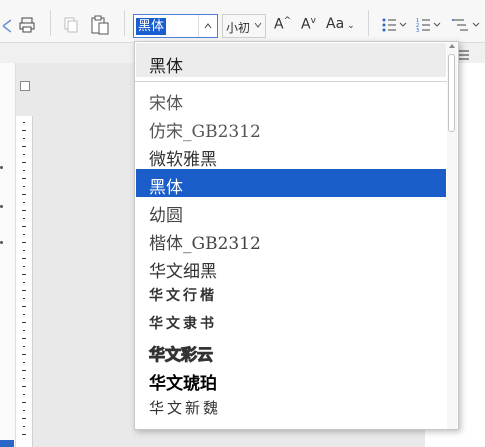 This screenshot has width=485, height=447. Describe the element at coordinates (291, 127) in the screenshot. I see `font-item-fangsong: 仿宋_GB2312` at that location.